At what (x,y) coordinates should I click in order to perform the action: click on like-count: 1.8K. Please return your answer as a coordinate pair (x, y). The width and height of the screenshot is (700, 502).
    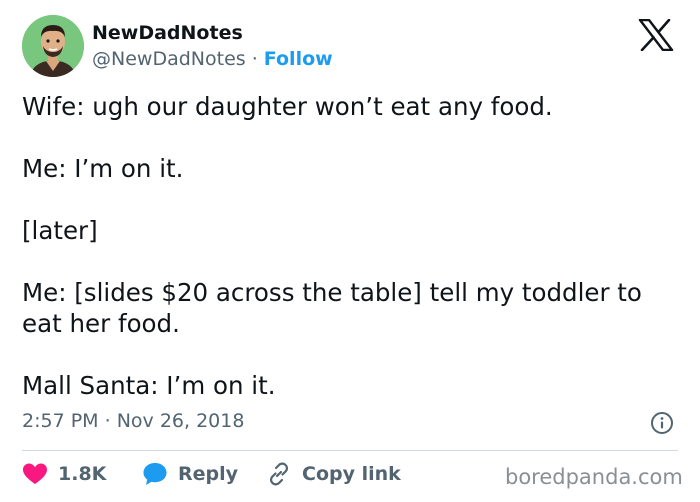
    Looking at the image, I should click on (82, 474).